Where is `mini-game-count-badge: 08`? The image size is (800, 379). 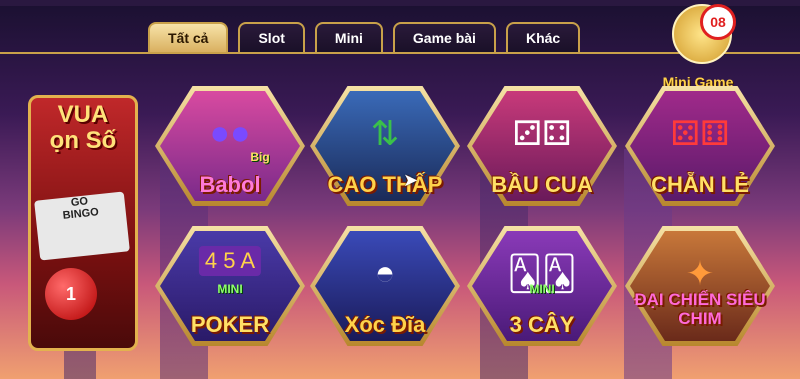
mini-game-count-badge: 08 is located at coordinates (718, 22).